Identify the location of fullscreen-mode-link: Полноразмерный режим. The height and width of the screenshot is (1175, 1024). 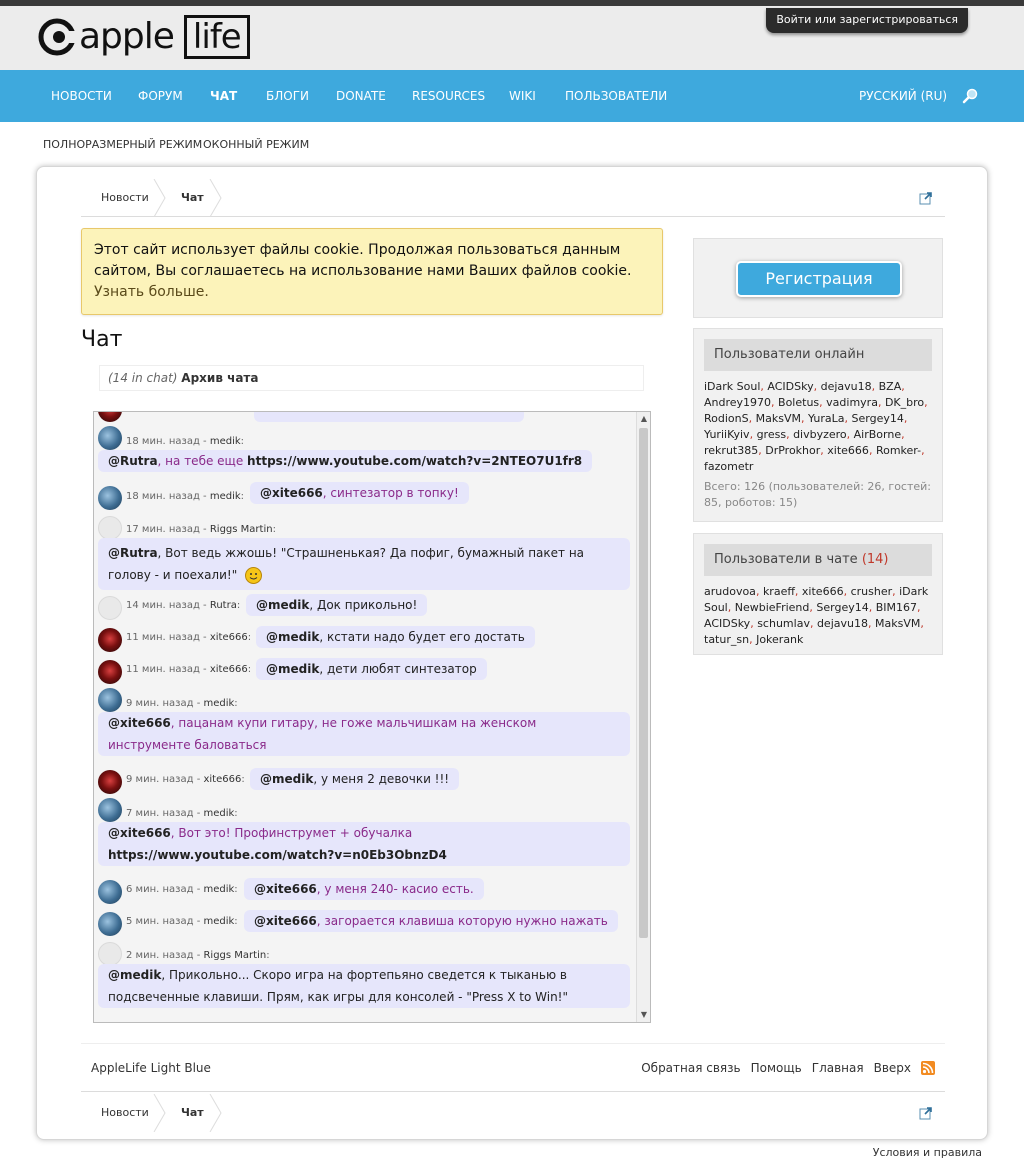
(122, 144).